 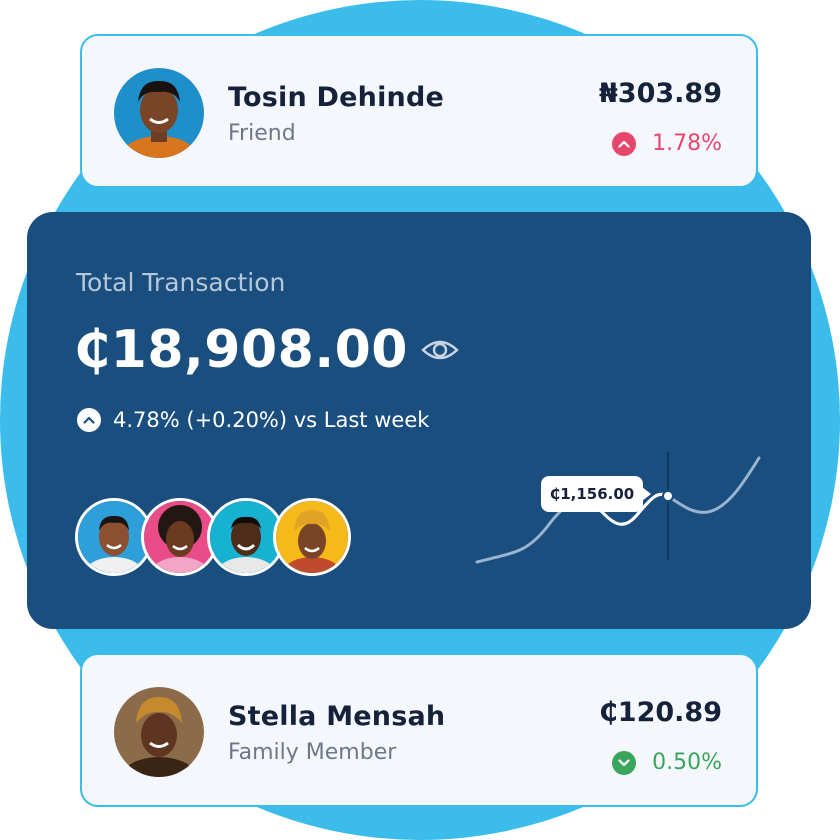 What do you see at coordinates (181, 282) in the screenshot?
I see `card-title: Total Transaction` at bounding box center [181, 282].